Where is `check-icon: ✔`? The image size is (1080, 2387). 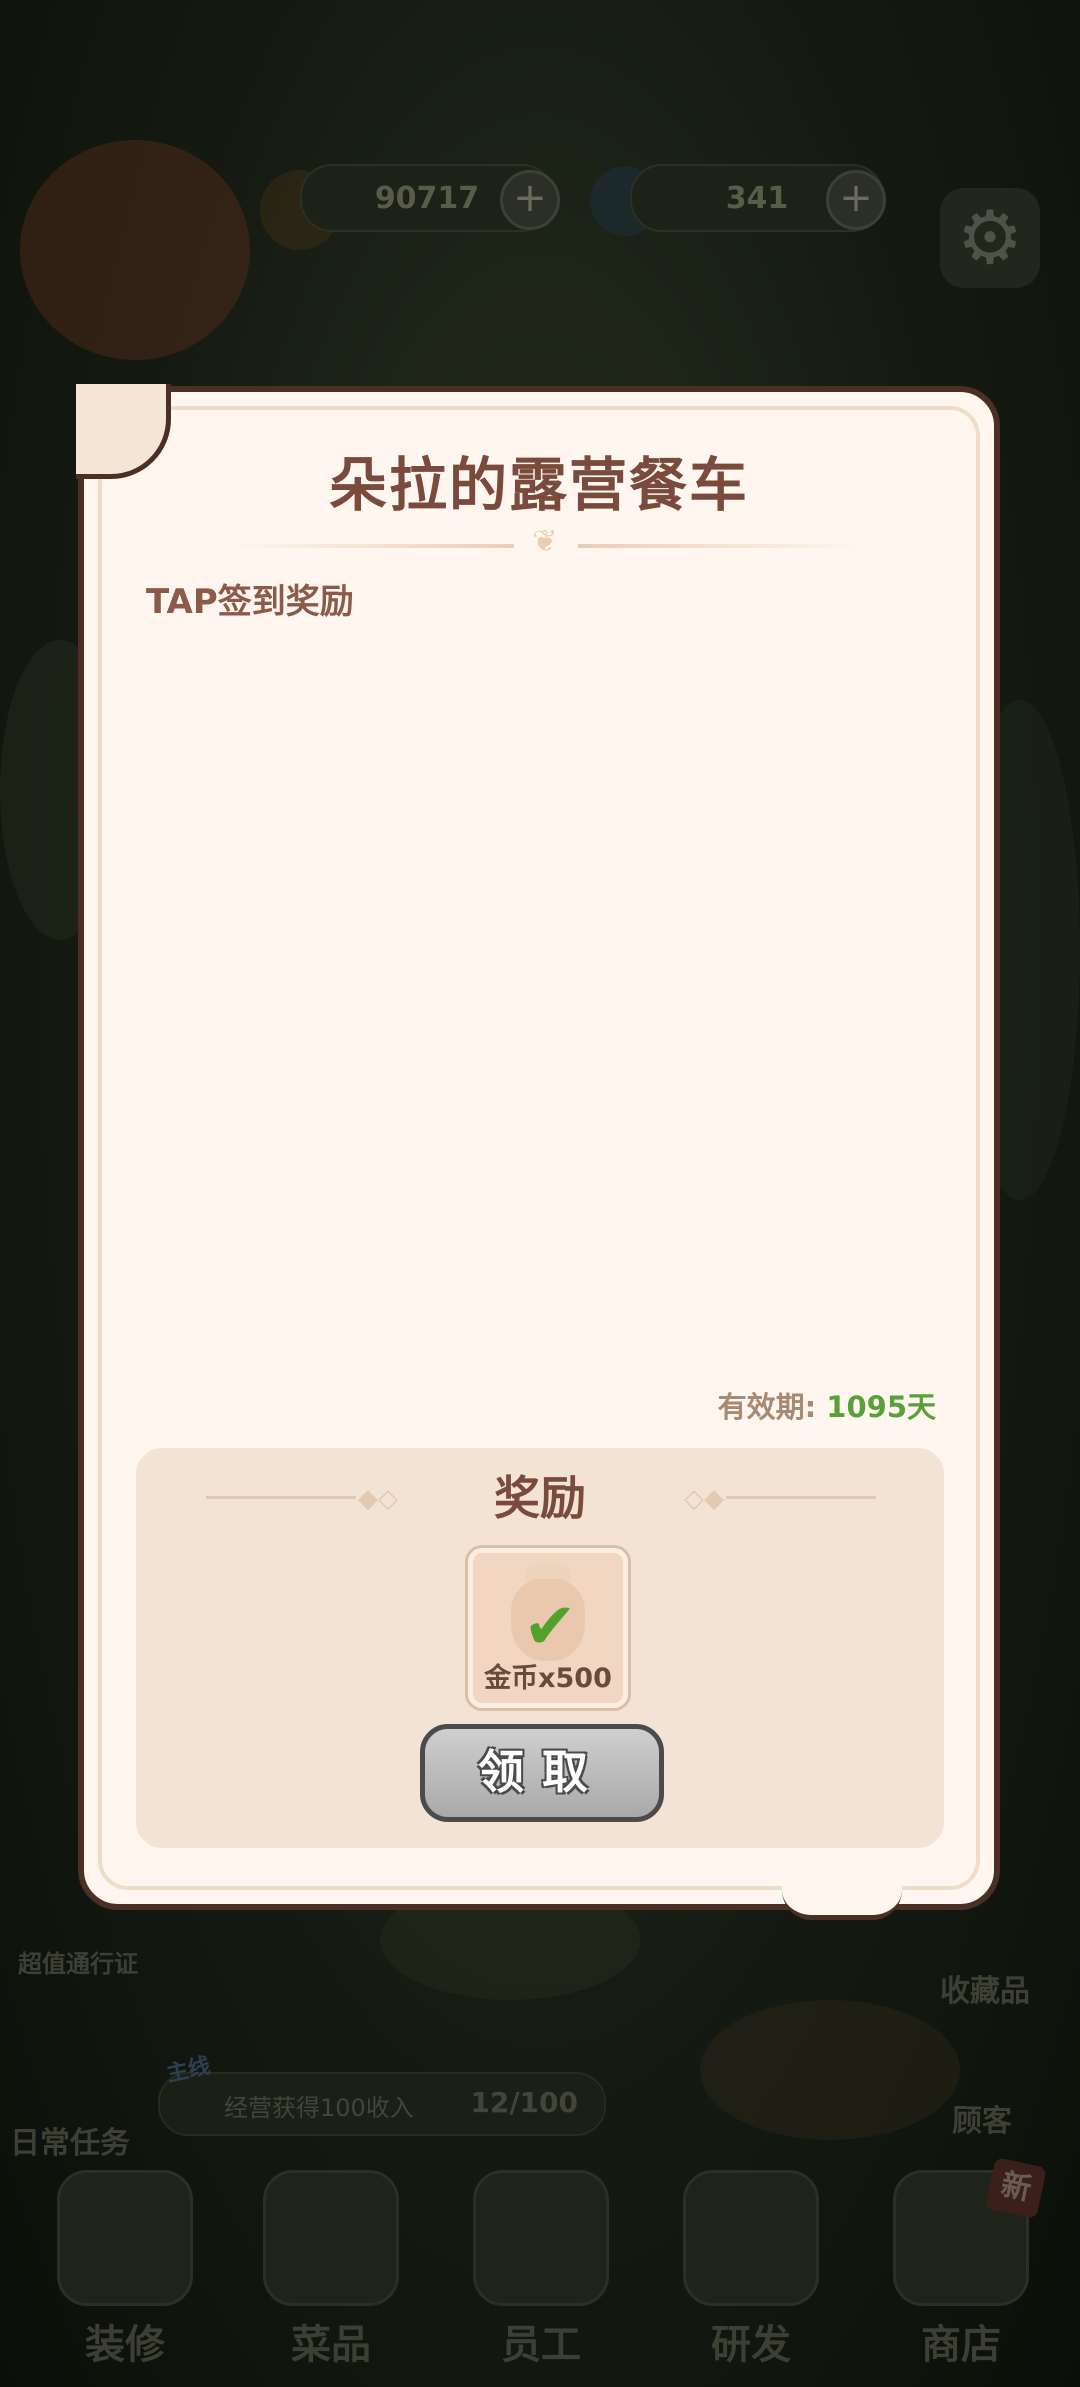 check-icon: ✔ is located at coordinates (550, 1627).